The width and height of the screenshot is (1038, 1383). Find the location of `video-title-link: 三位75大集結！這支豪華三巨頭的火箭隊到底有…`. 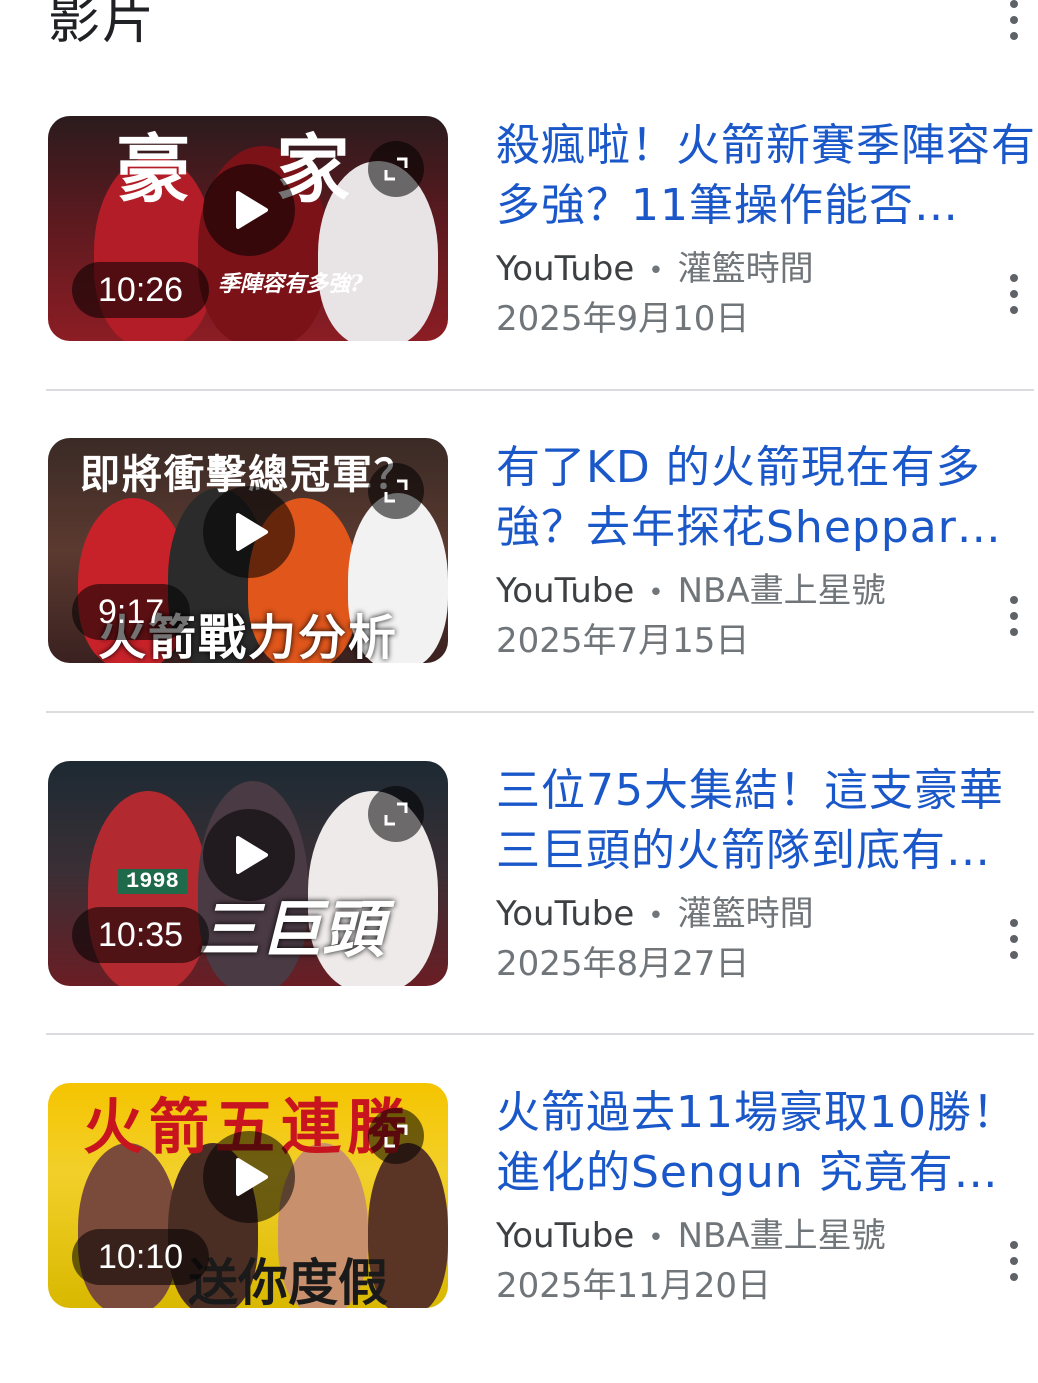

video-title-link: 三位75大集結！這支豪華三巨頭的火箭隊到底有… is located at coordinates (766, 821).